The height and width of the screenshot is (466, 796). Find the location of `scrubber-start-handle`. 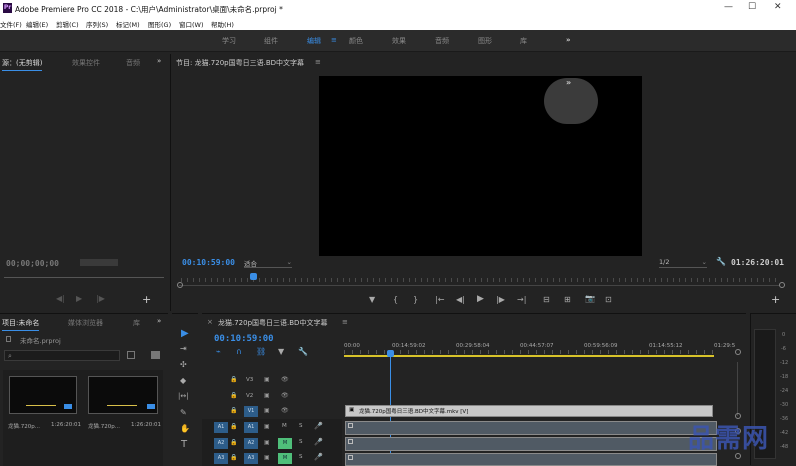

scrubber-start-handle is located at coordinates (180, 285).